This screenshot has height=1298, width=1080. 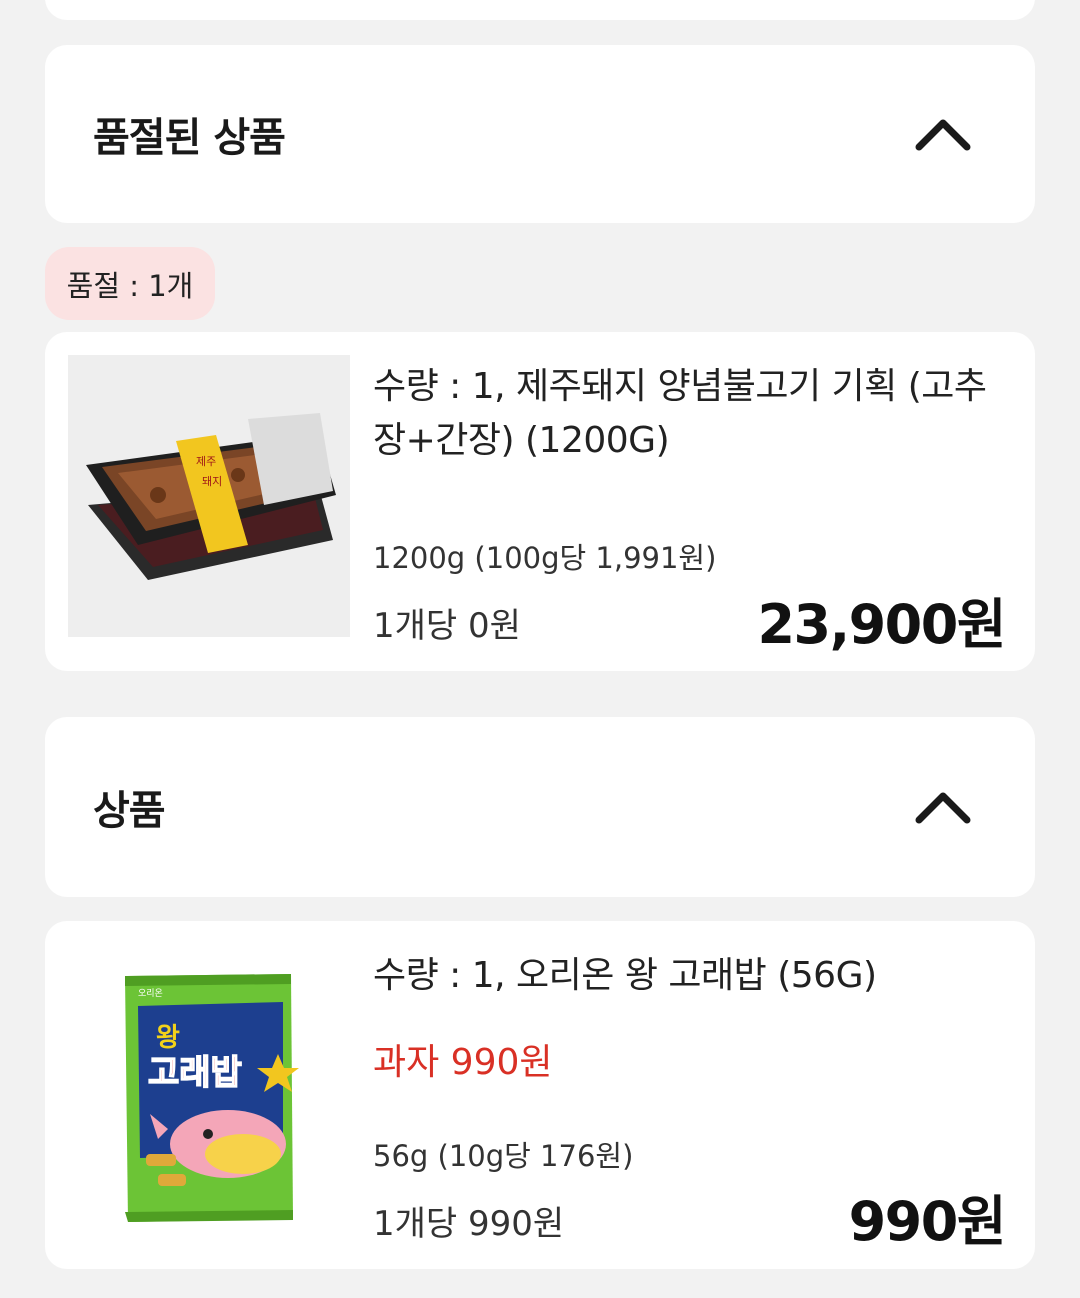 I want to click on soldout-count-badge: 품절 : 1개, so click(x=130, y=283).